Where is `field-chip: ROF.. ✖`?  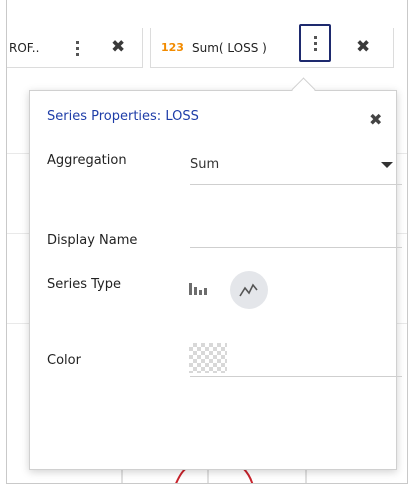
field-chip: ROF.. ✖ is located at coordinates (75, 48).